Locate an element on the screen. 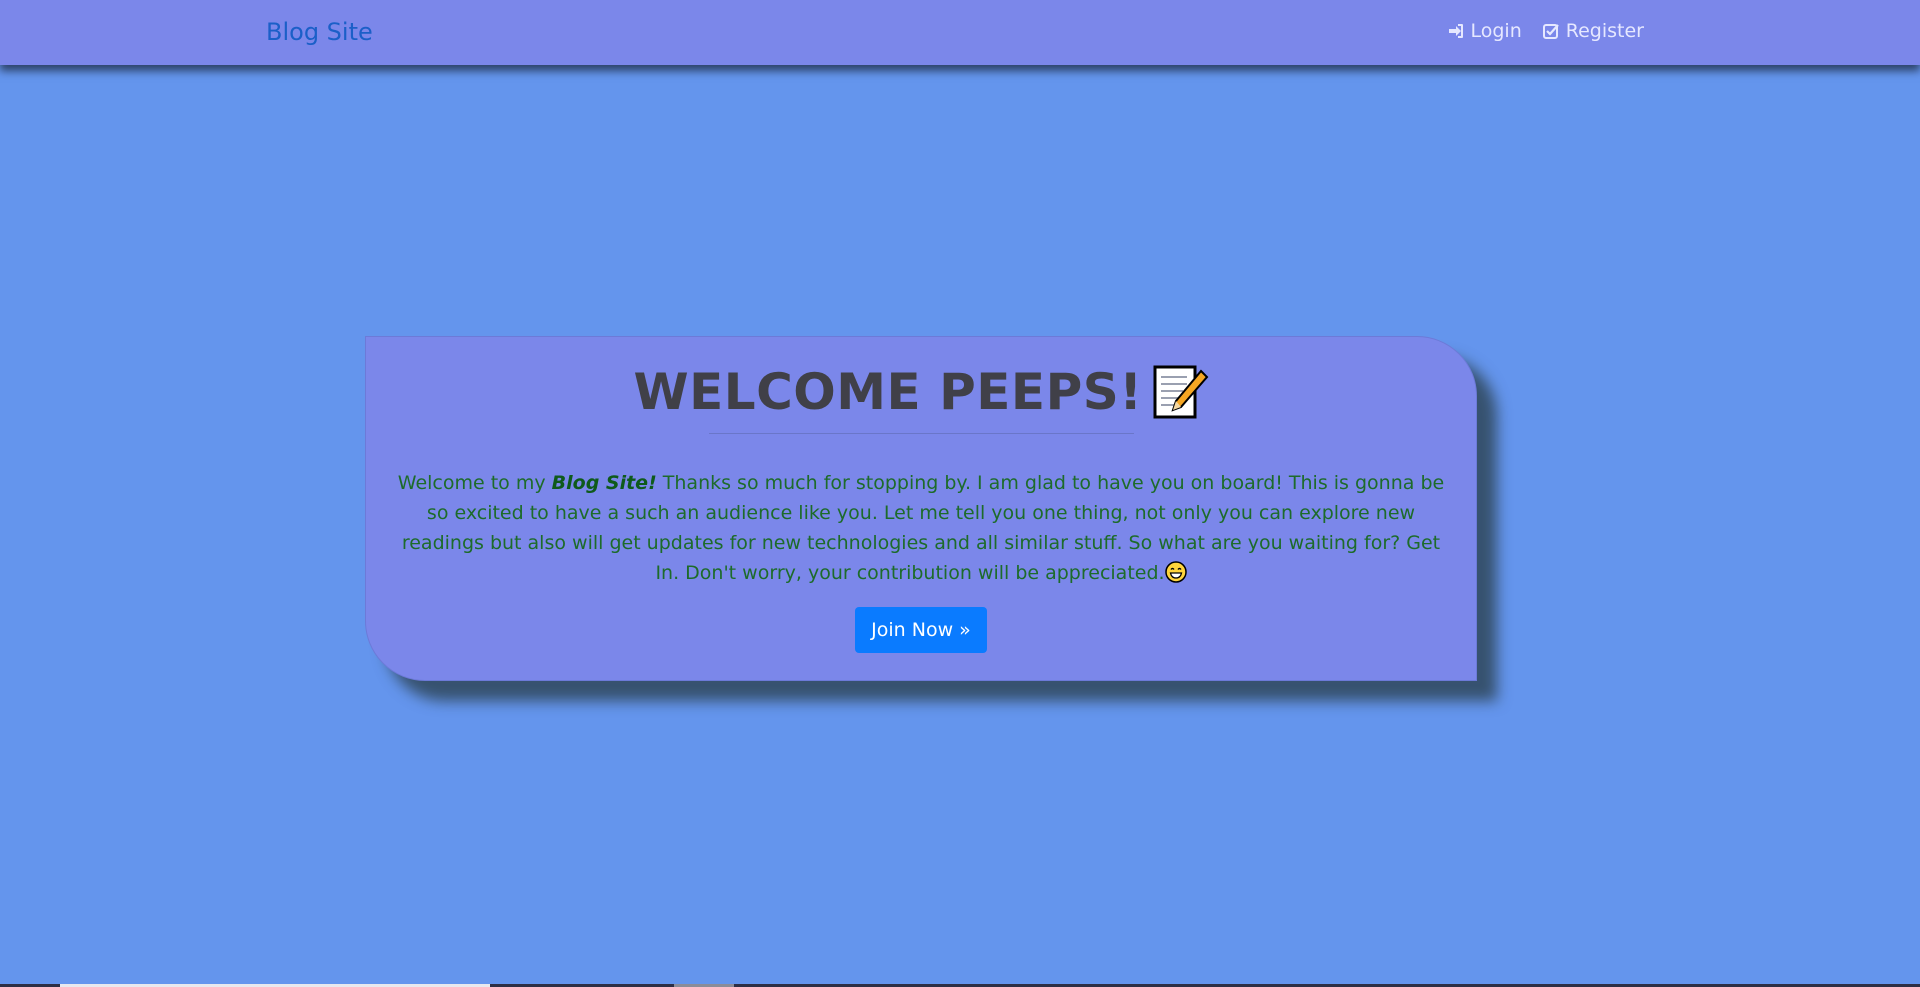  sign-in-icon is located at coordinates (1455, 31).